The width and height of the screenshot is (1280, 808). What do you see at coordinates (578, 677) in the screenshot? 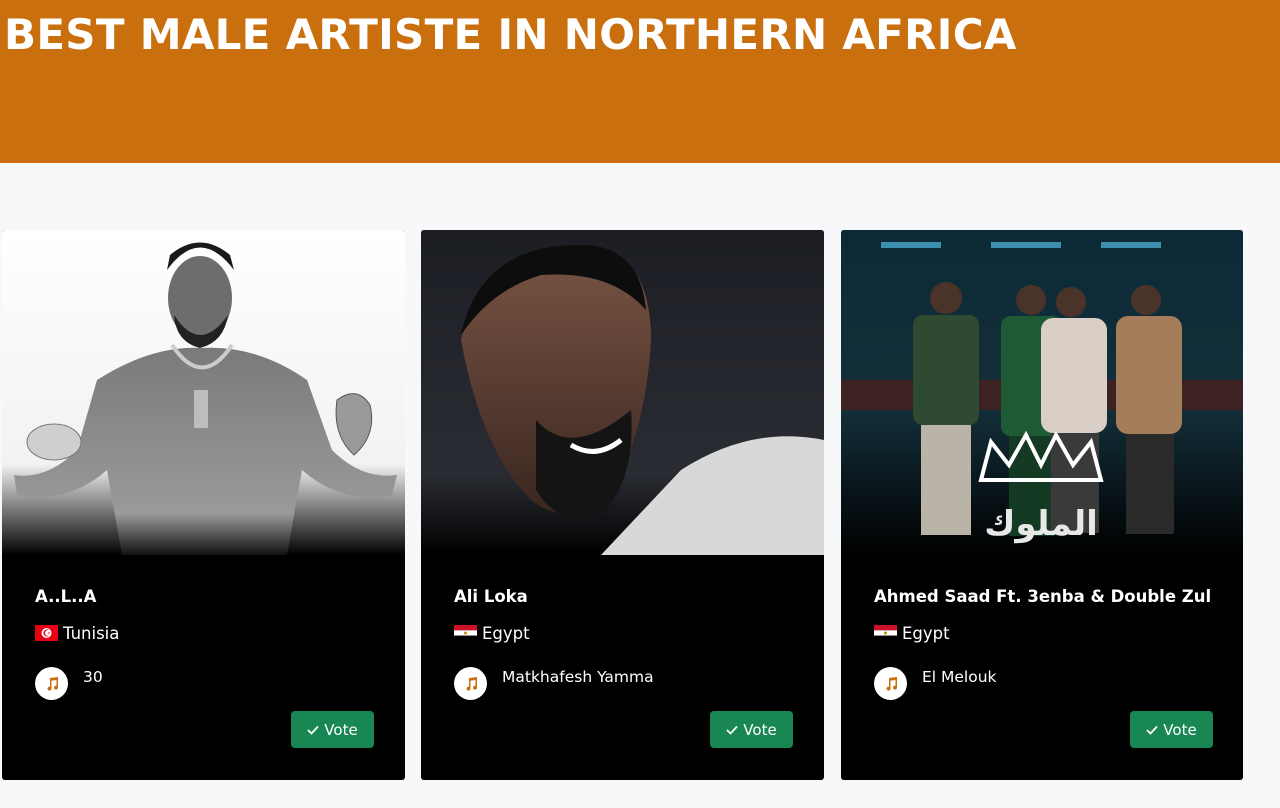
I see `song-title: Matkhafesh Yamma` at bounding box center [578, 677].